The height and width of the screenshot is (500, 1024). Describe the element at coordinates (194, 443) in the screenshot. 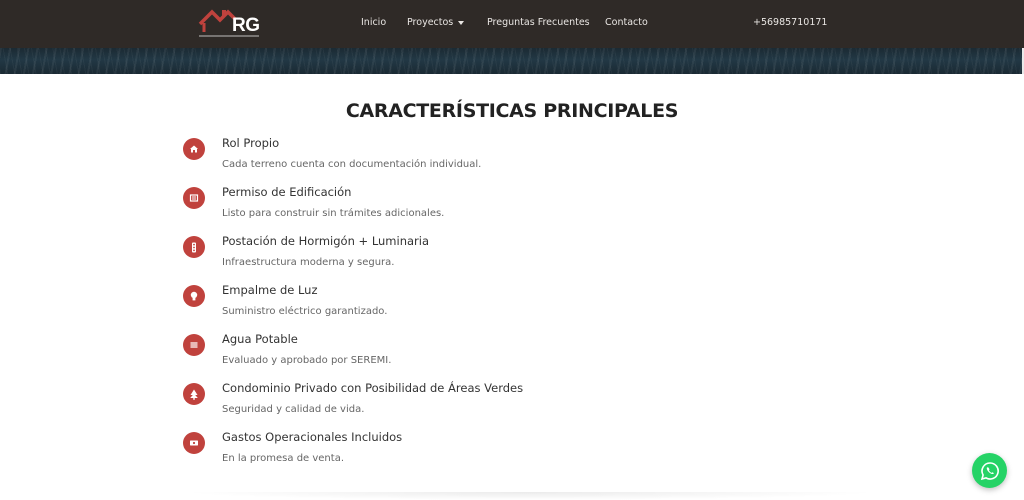

I see `money-icon` at that location.